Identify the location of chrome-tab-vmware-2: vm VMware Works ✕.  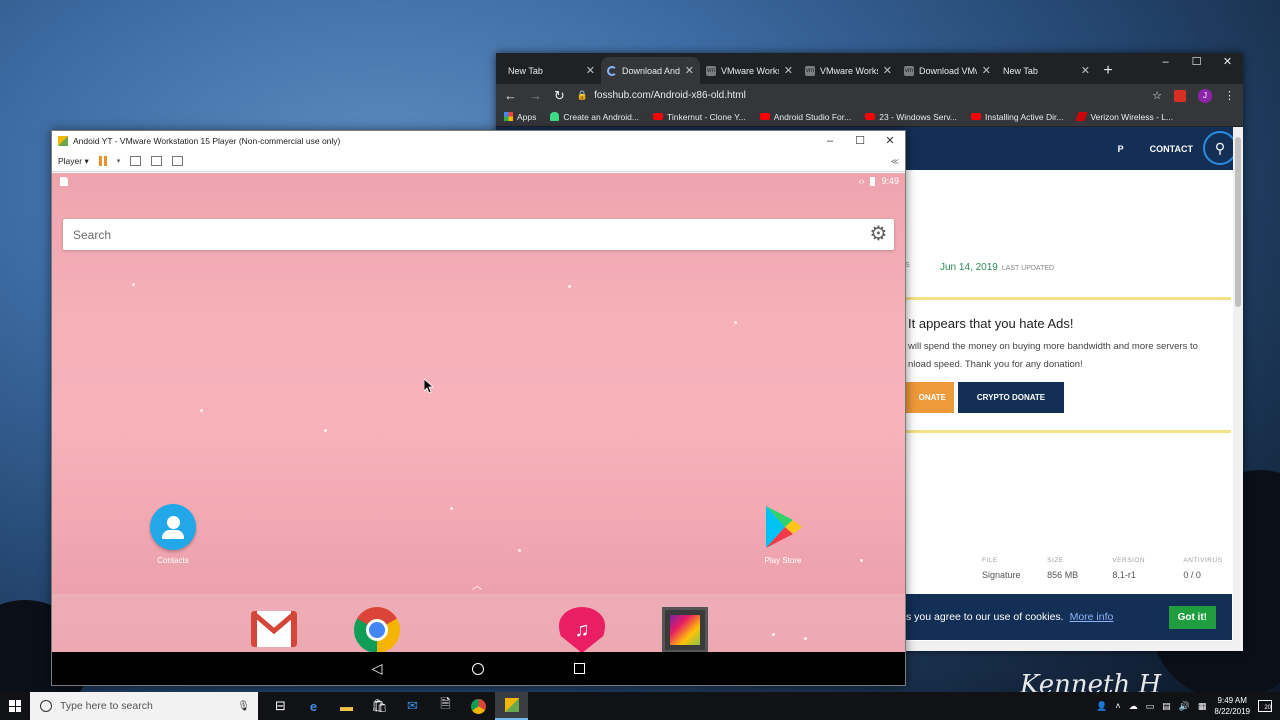
(848, 70).